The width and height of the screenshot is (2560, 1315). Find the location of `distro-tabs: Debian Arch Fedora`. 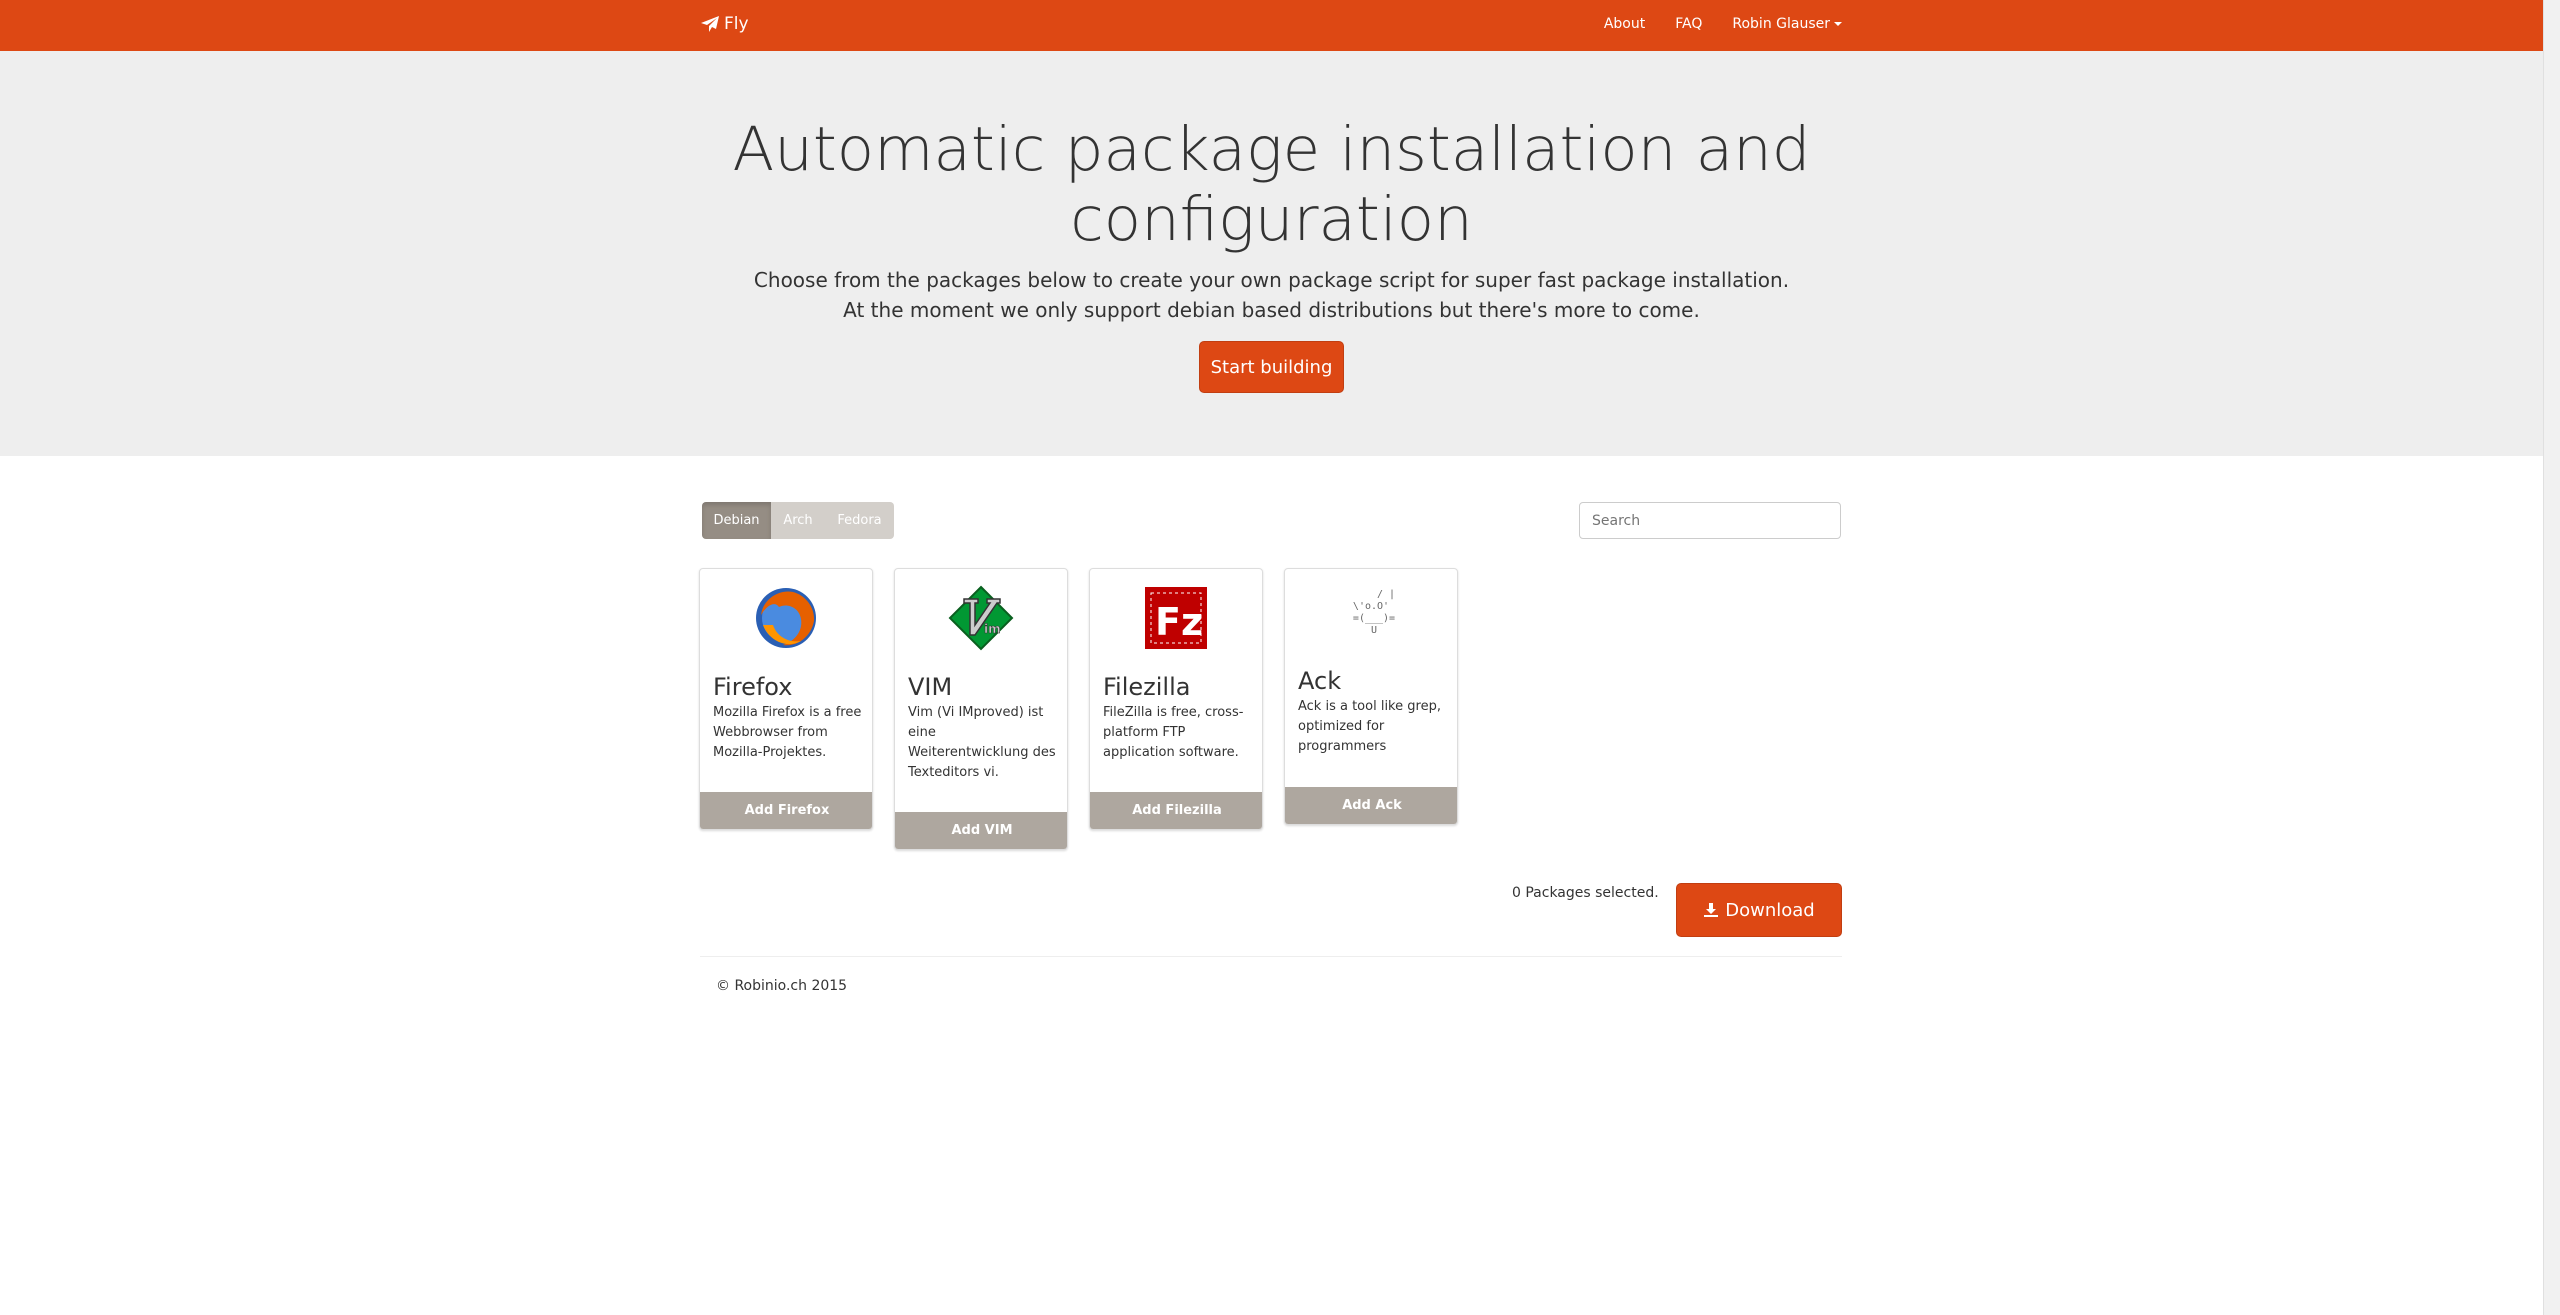

distro-tabs: Debian Arch Fedora is located at coordinates (798, 520).